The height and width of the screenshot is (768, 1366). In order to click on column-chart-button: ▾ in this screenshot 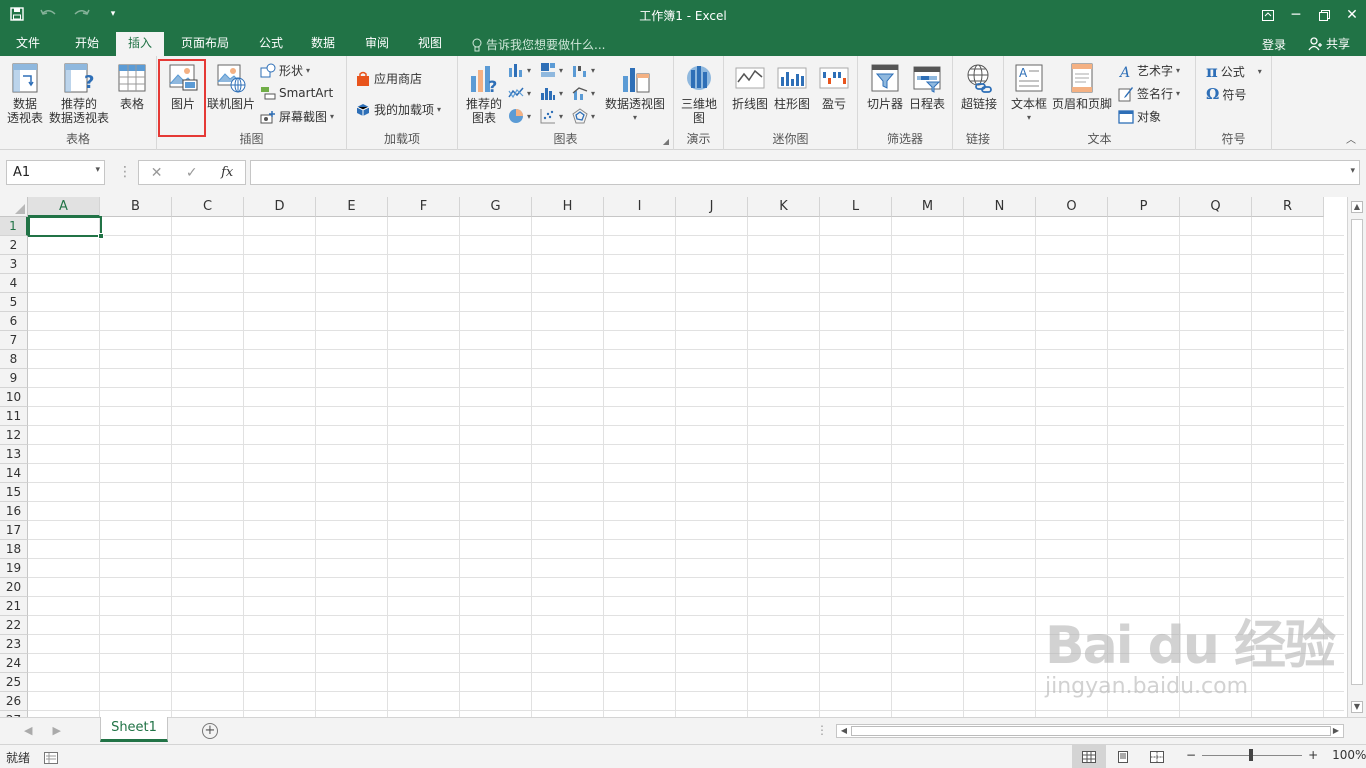, I will do `click(519, 70)`.